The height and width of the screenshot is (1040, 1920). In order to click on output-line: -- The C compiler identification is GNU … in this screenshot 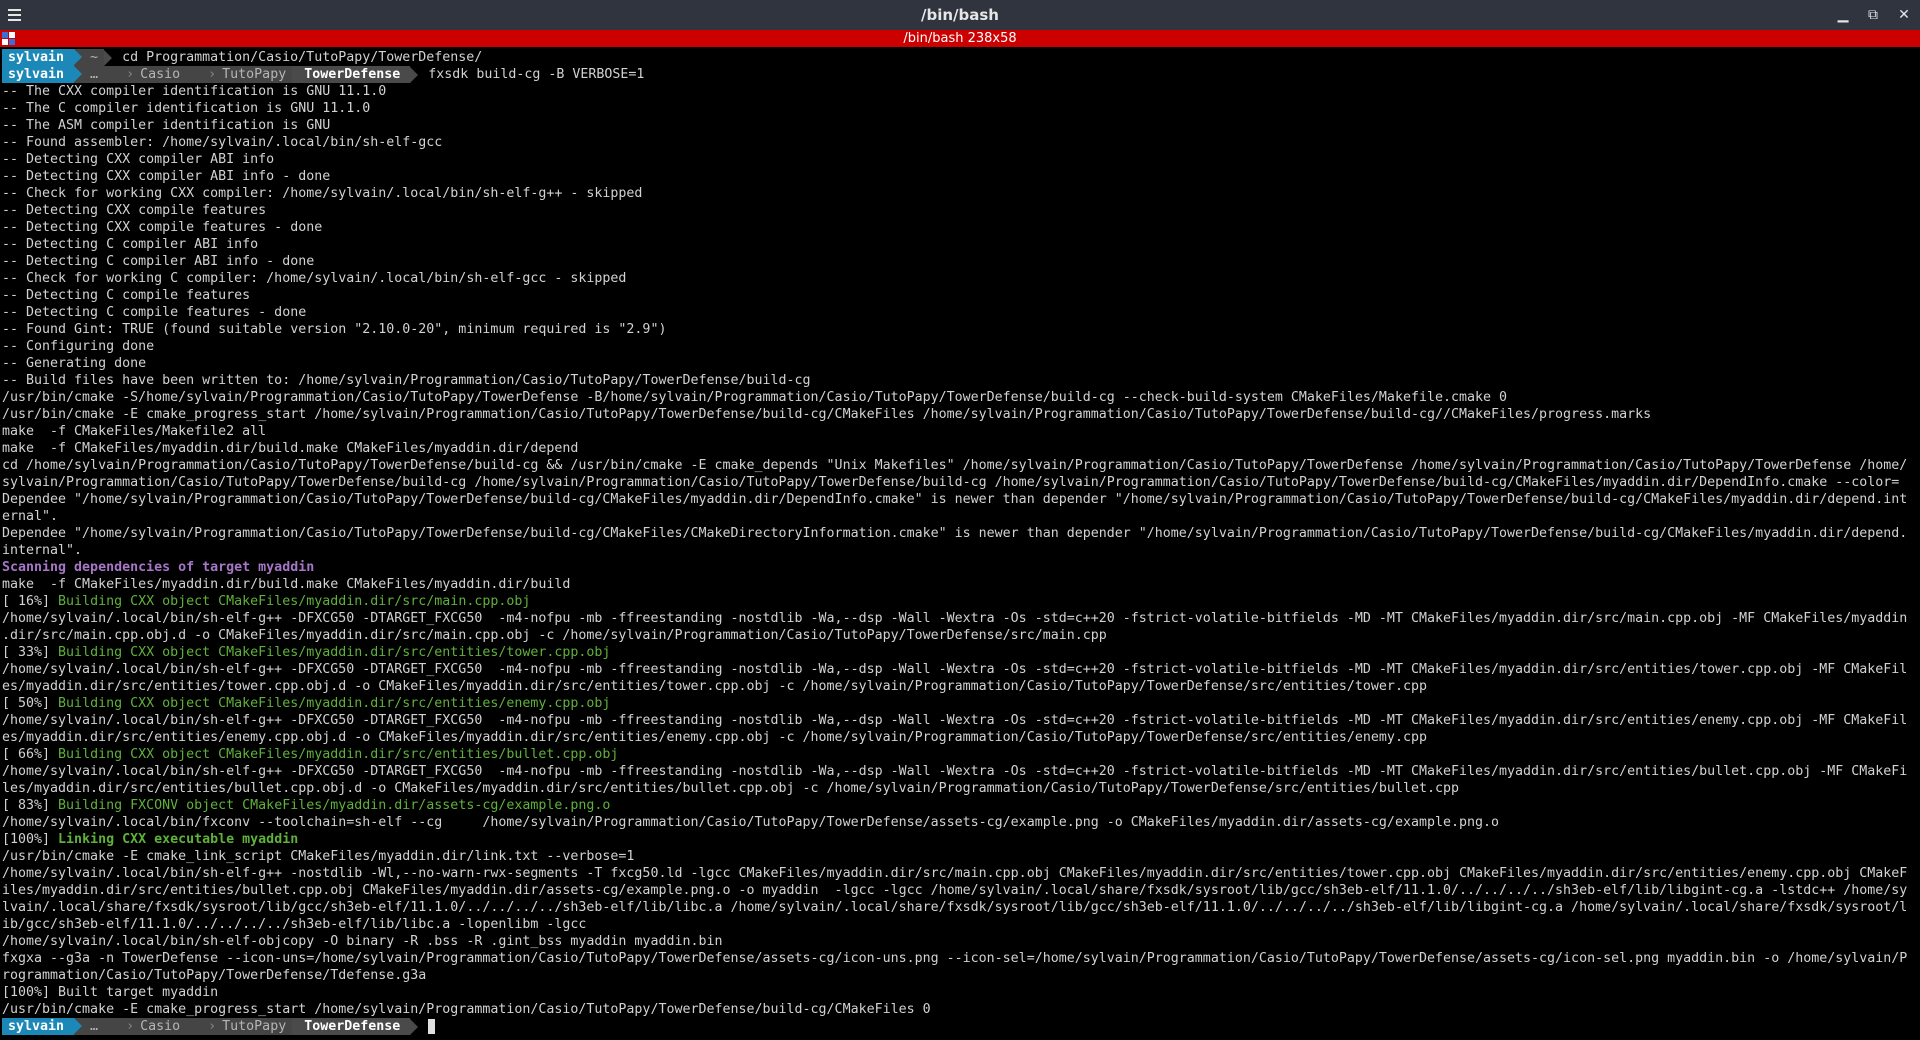, I will do `click(960, 108)`.